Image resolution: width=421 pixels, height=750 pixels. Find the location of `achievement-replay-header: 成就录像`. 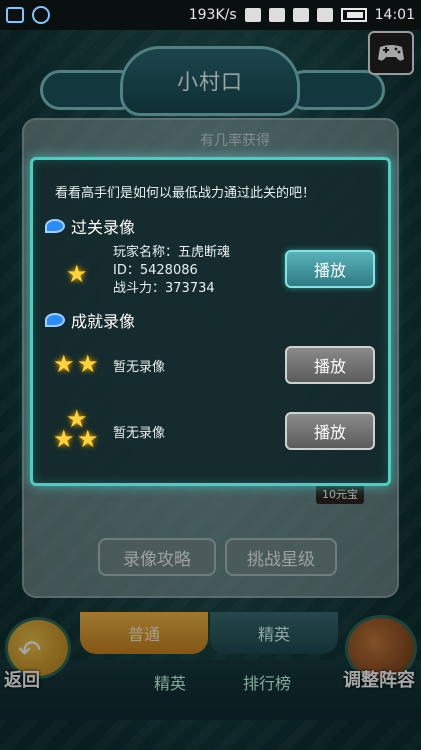

achievement-replay-header: 成就录像 is located at coordinates (90, 320).